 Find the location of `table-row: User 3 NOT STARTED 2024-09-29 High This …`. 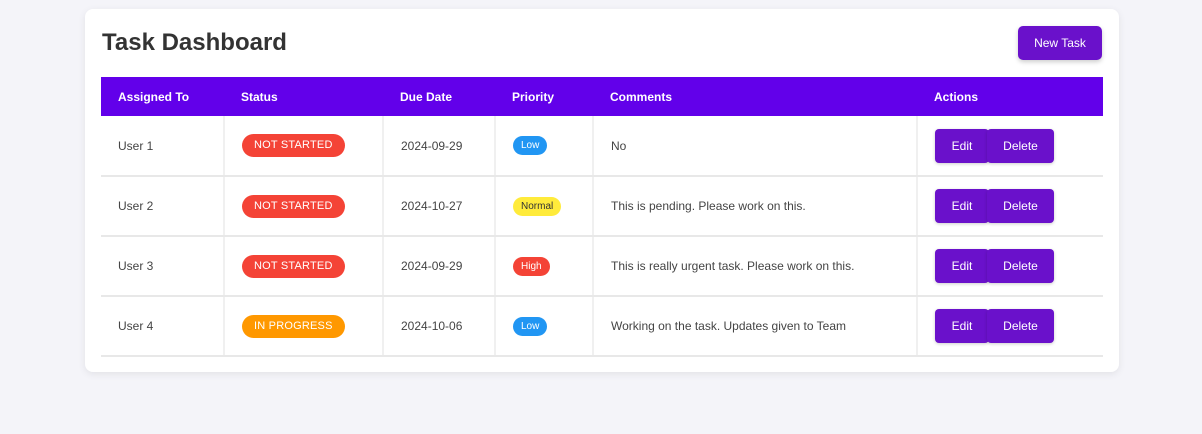

table-row: User 3 NOT STARTED 2024-09-29 High This … is located at coordinates (602, 266).